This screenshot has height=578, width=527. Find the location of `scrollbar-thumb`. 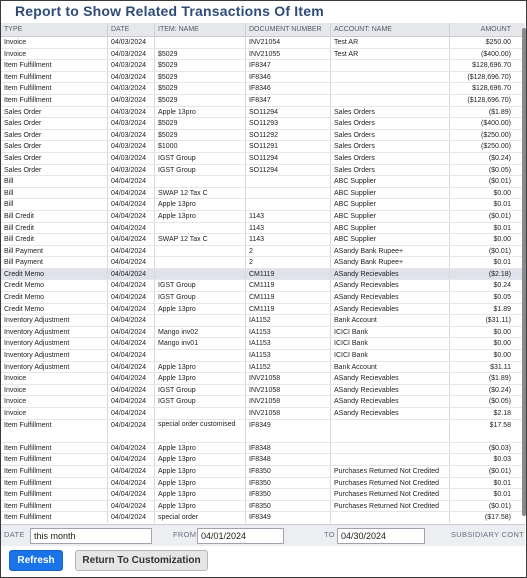

scrollbar-thumb is located at coordinates (524, 272).